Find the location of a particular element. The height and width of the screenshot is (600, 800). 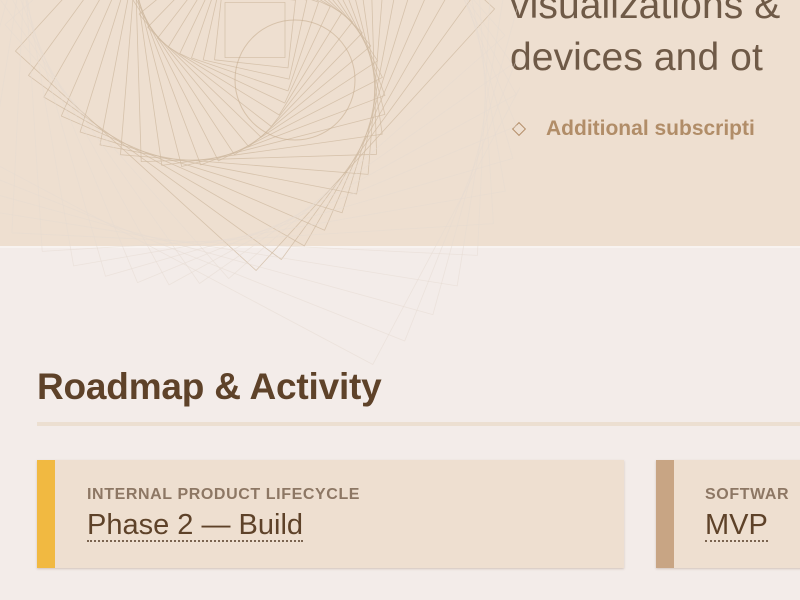

section-divider is located at coordinates (418, 424).